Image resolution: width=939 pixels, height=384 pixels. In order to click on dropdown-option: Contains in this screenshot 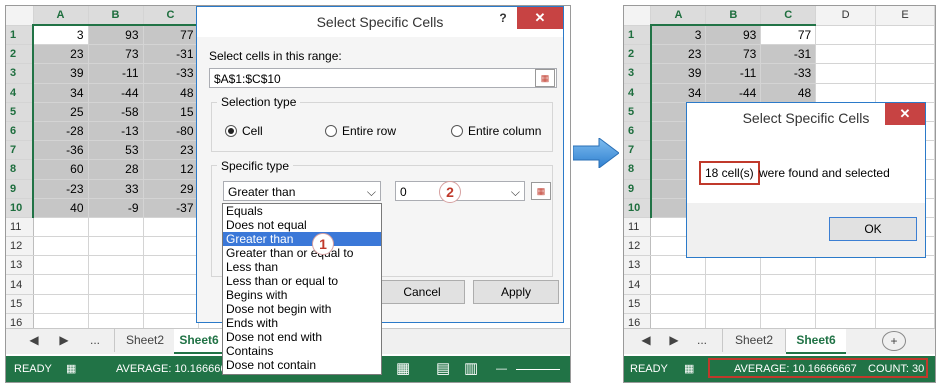, I will do `click(302, 351)`.